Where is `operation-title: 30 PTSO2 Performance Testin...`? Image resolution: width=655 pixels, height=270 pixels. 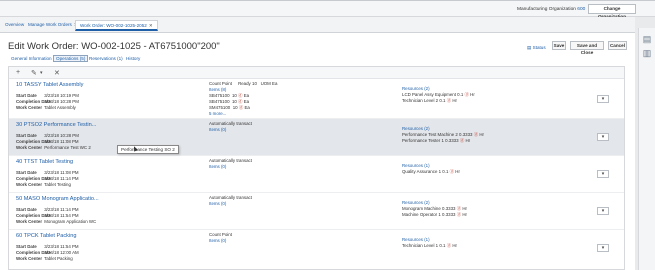
operation-title: 30 PTSO2 Performance Testin... is located at coordinates (56, 125).